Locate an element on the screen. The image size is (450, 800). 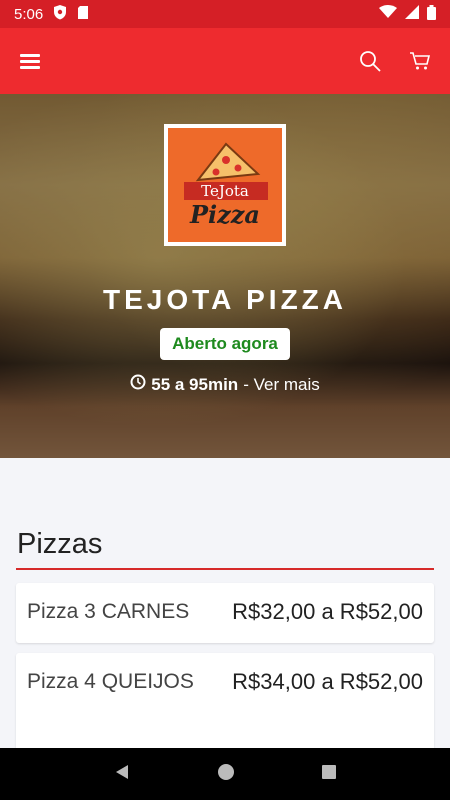
item-price: R$32,00 a R$52,00 is located at coordinates (327, 611).